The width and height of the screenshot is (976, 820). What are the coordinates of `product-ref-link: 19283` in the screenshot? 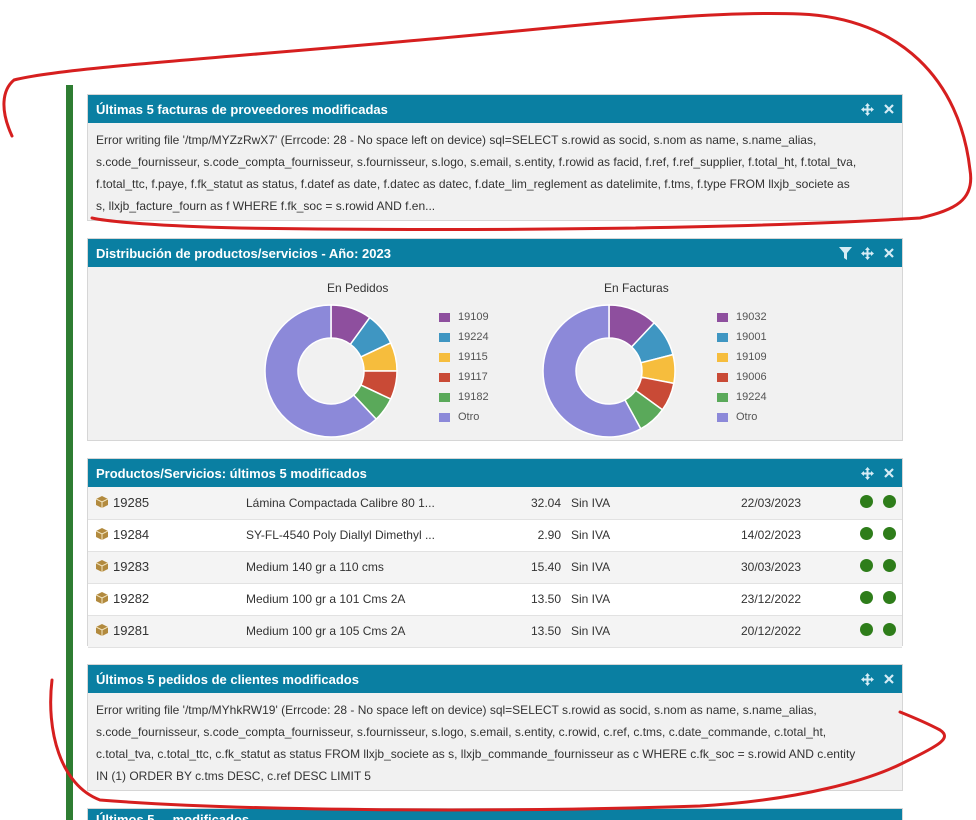 It's located at (122, 566).